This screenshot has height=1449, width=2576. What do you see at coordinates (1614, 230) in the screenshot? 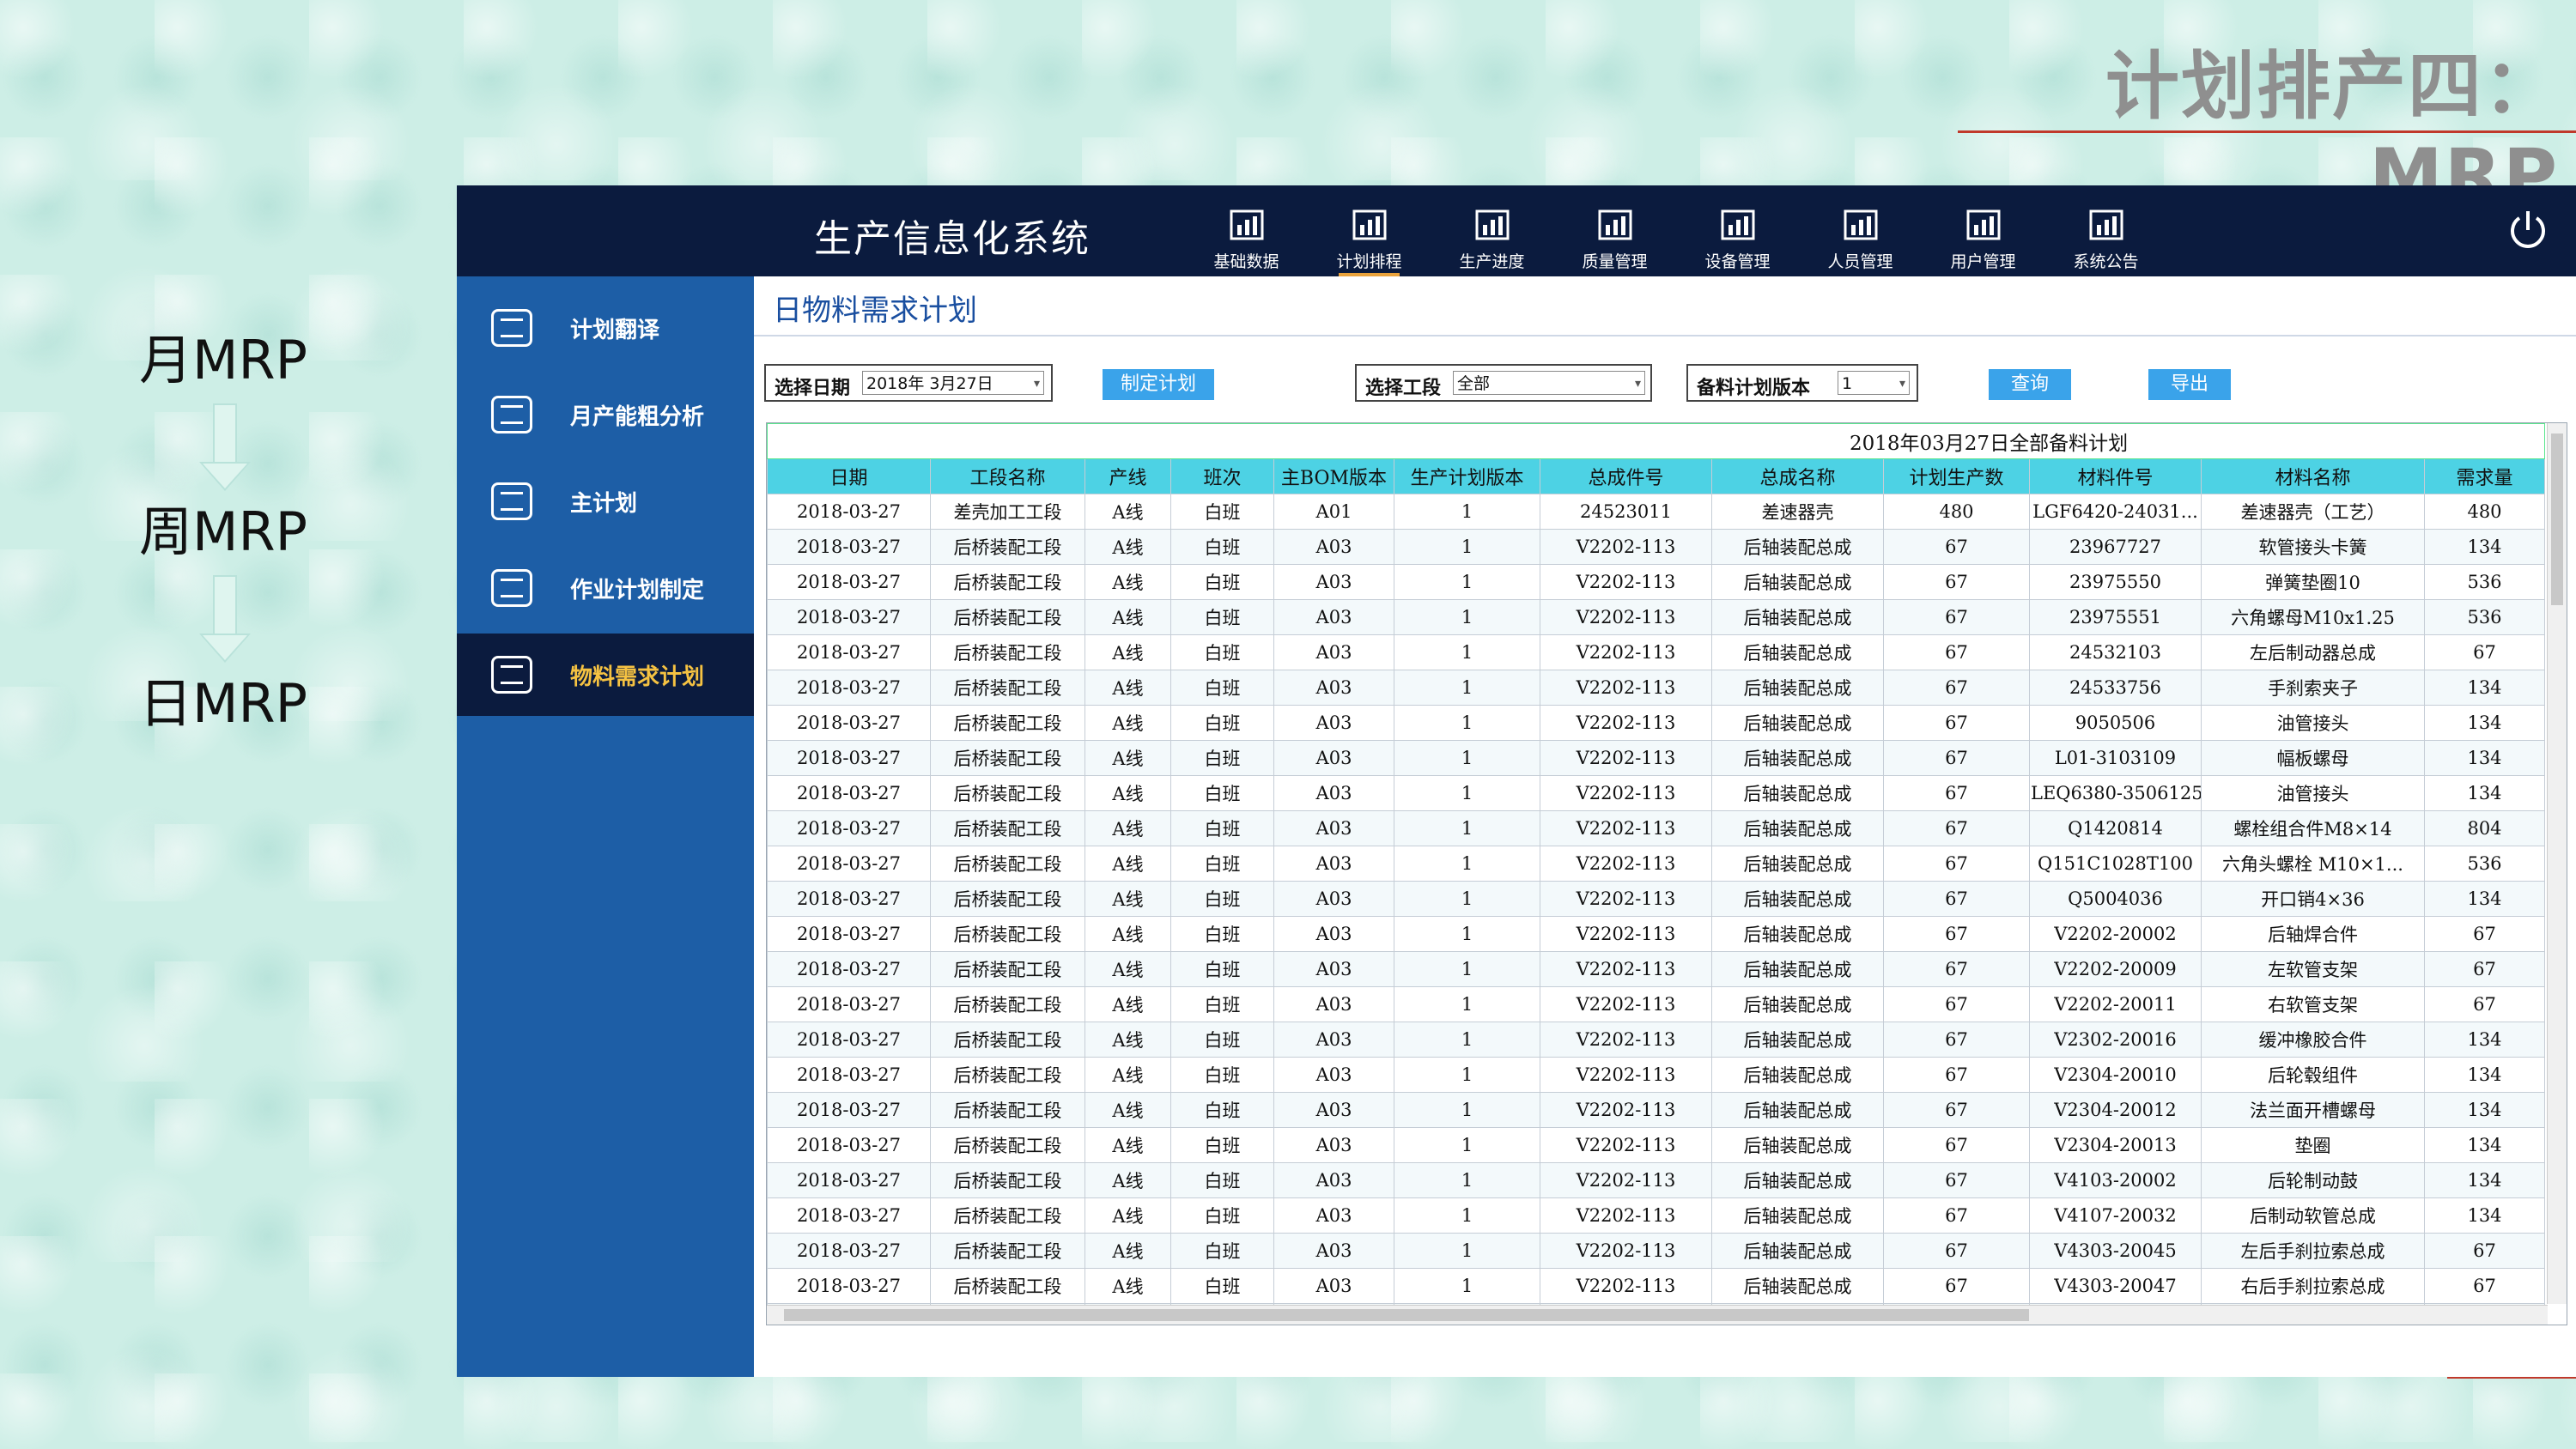
I see `nav-item-3: 质量管理` at bounding box center [1614, 230].